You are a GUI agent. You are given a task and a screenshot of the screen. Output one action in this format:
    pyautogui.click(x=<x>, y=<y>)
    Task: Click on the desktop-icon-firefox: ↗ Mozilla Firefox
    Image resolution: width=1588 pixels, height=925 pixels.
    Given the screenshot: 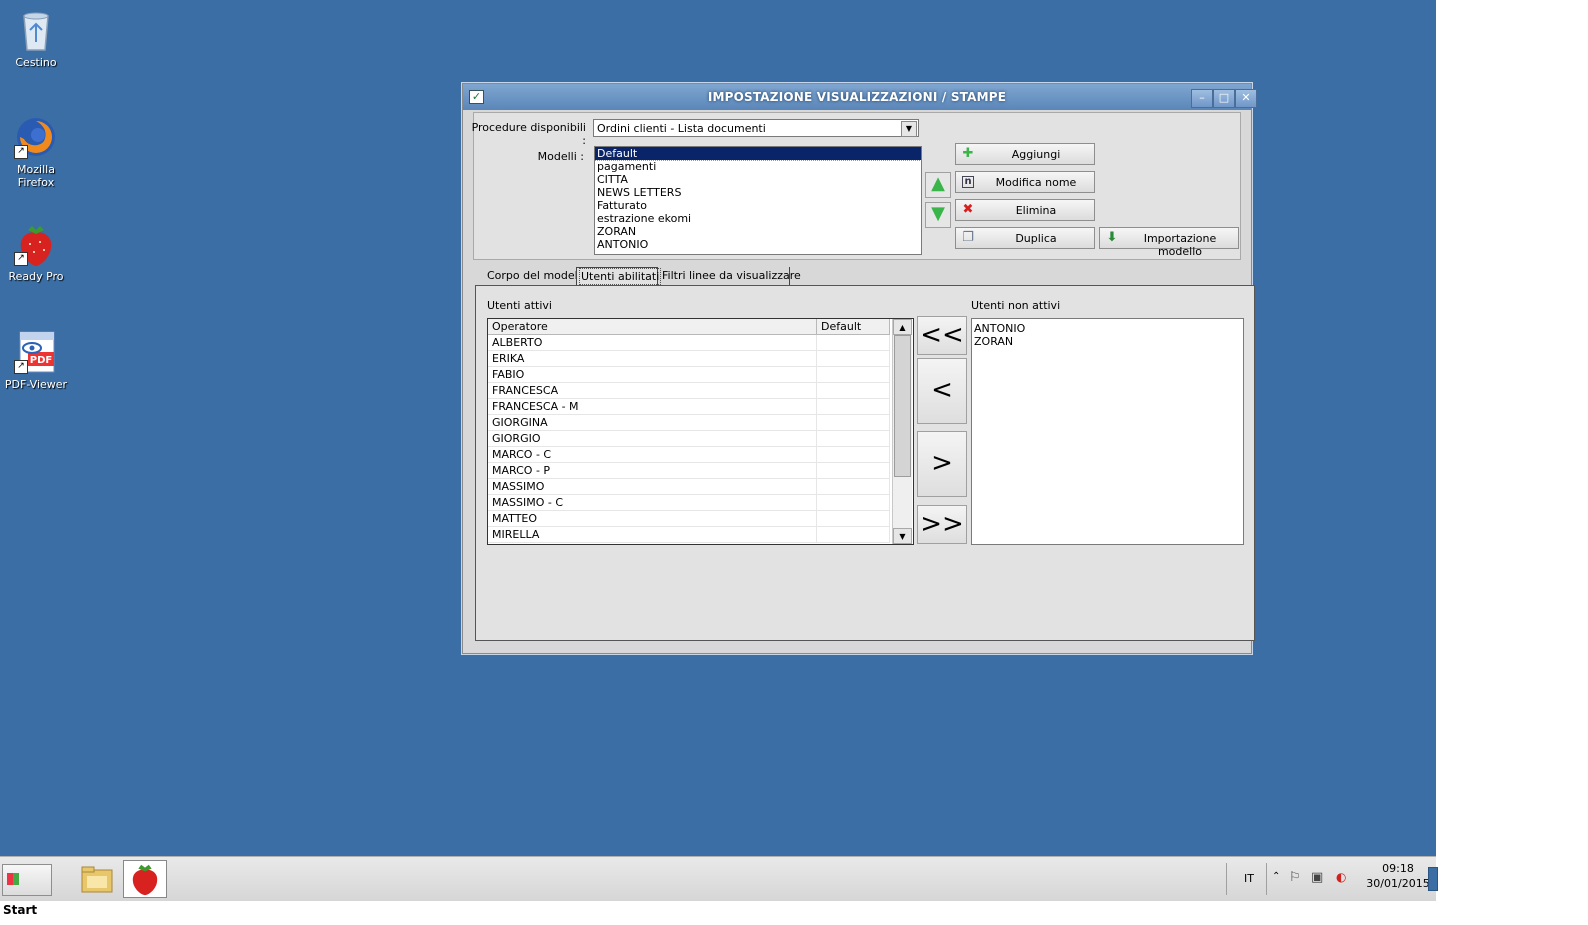 What is the action you would take?
    pyautogui.click(x=36, y=152)
    